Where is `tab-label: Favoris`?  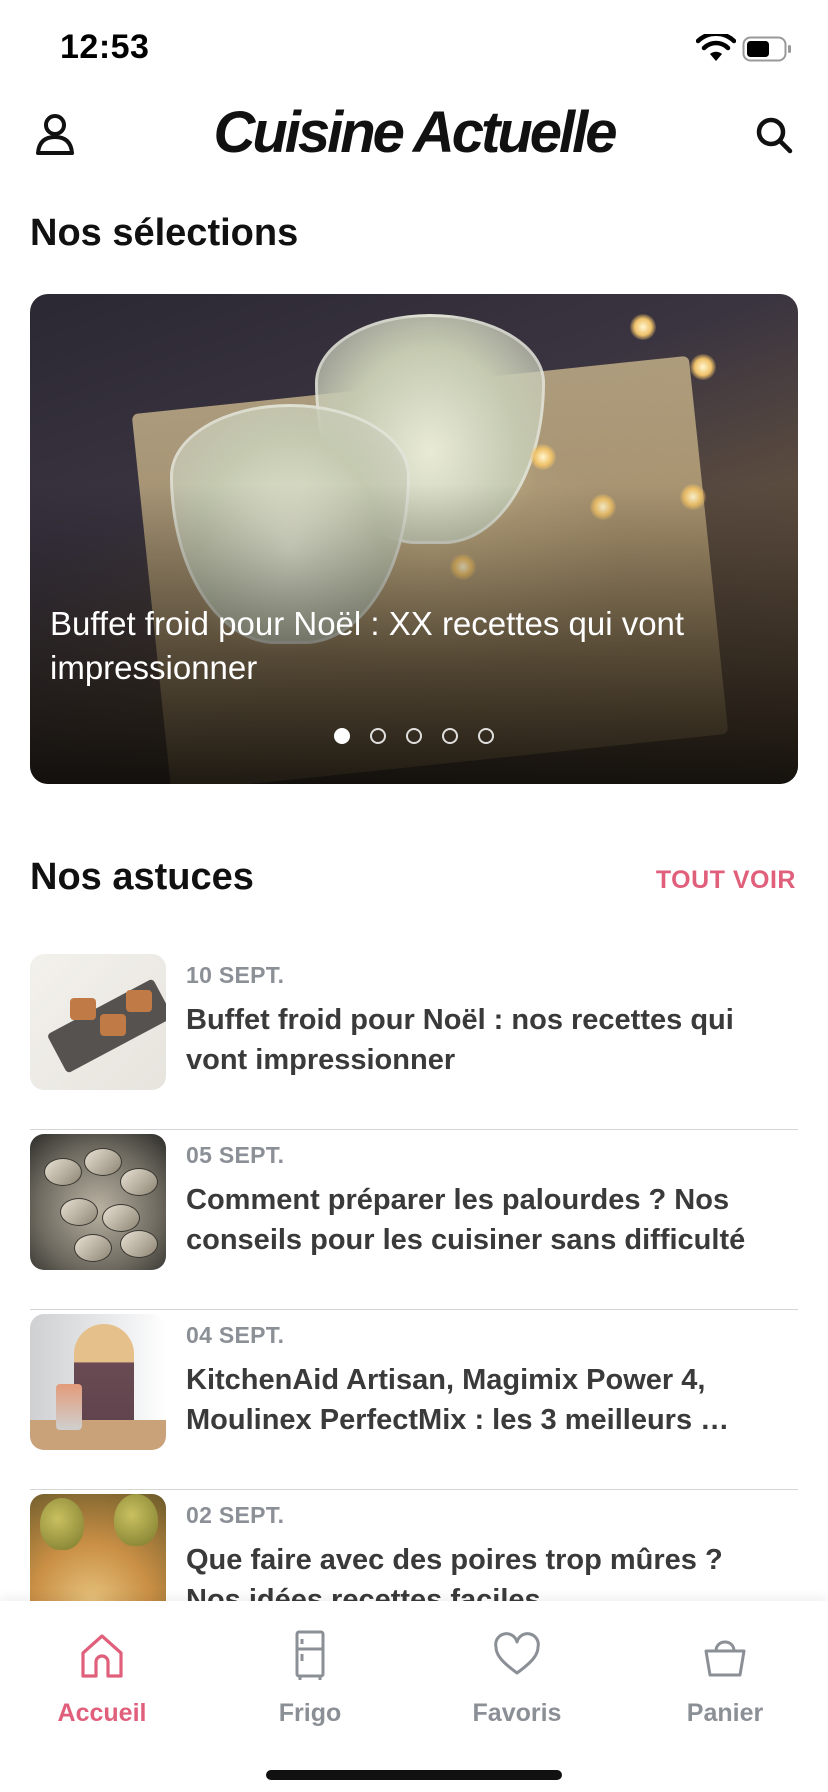 tab-label: Favoris is located at coordinates (517, 1713).